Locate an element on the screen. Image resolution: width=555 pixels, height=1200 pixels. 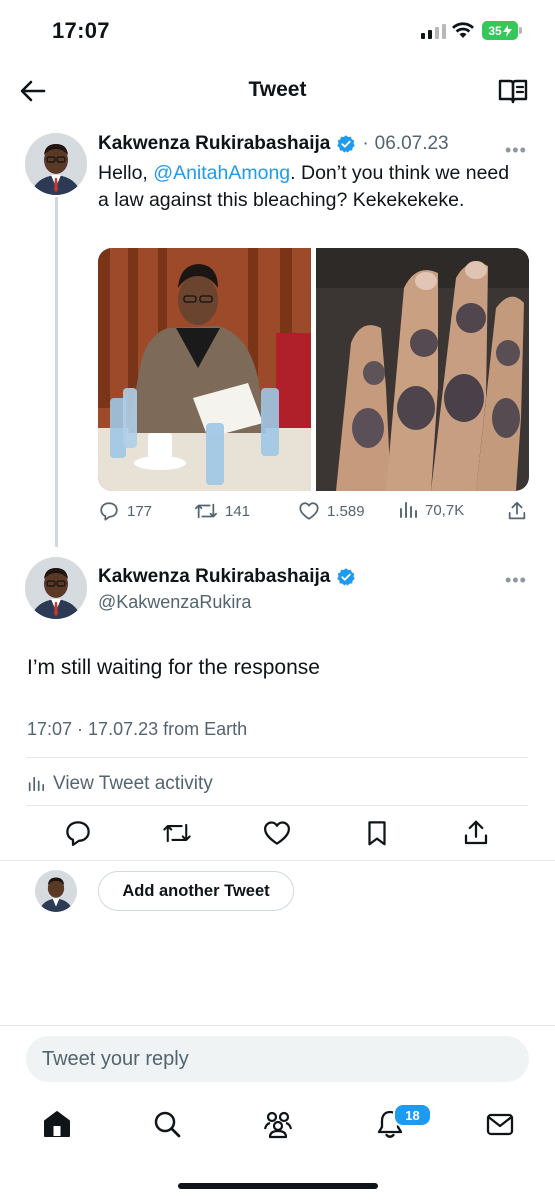
battery-level: 35 is located at coordinates (495, 30).